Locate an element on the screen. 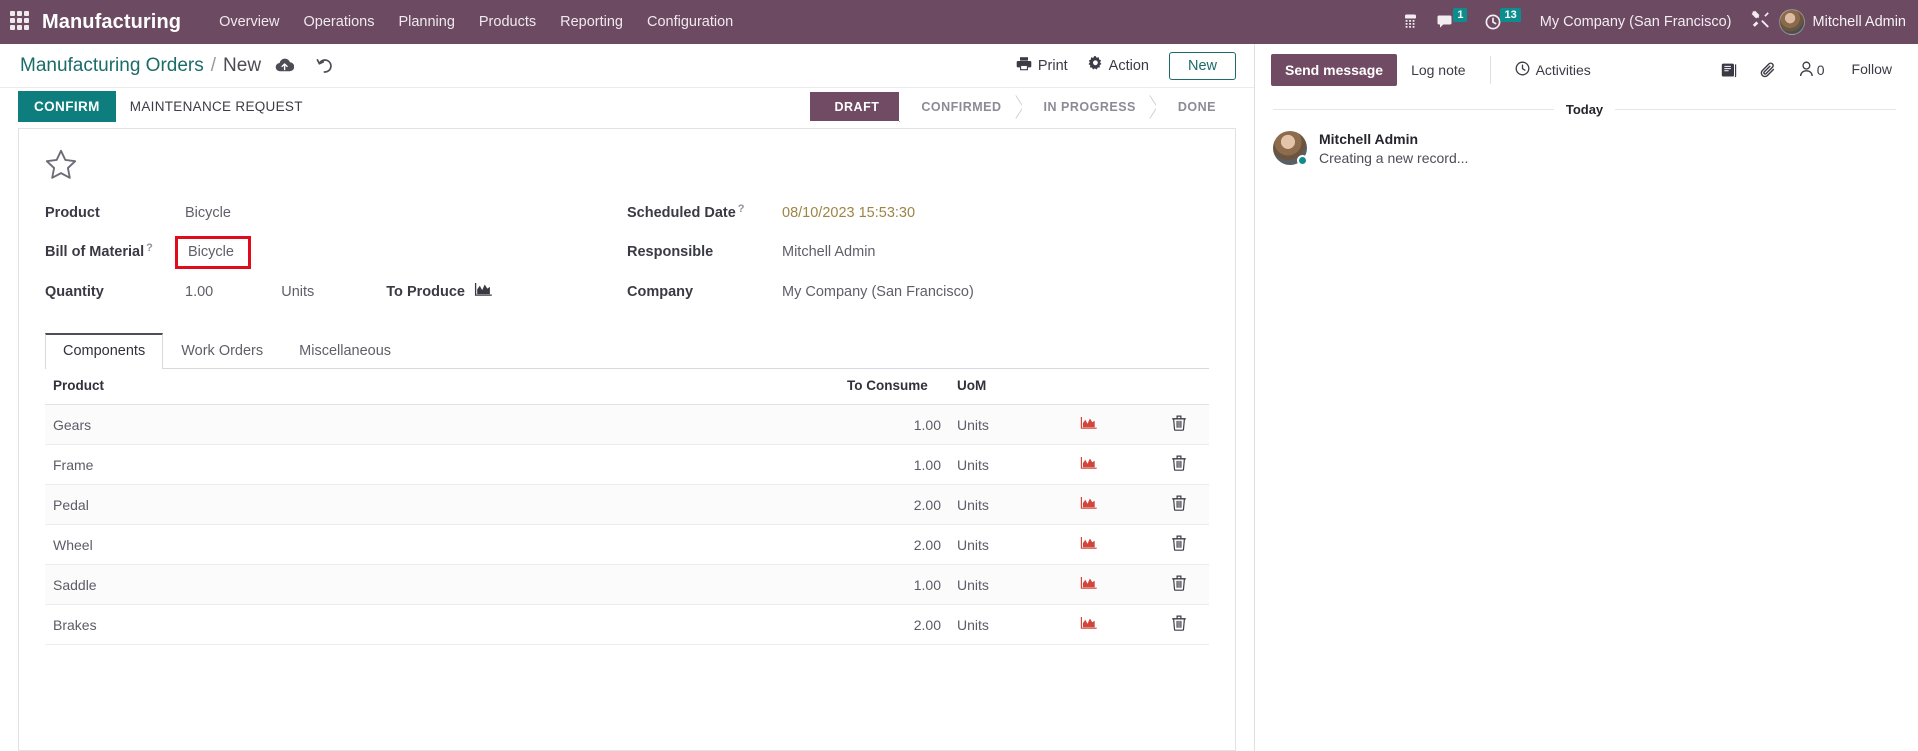  apps-grid-icon is located at coordinates (21, 22).